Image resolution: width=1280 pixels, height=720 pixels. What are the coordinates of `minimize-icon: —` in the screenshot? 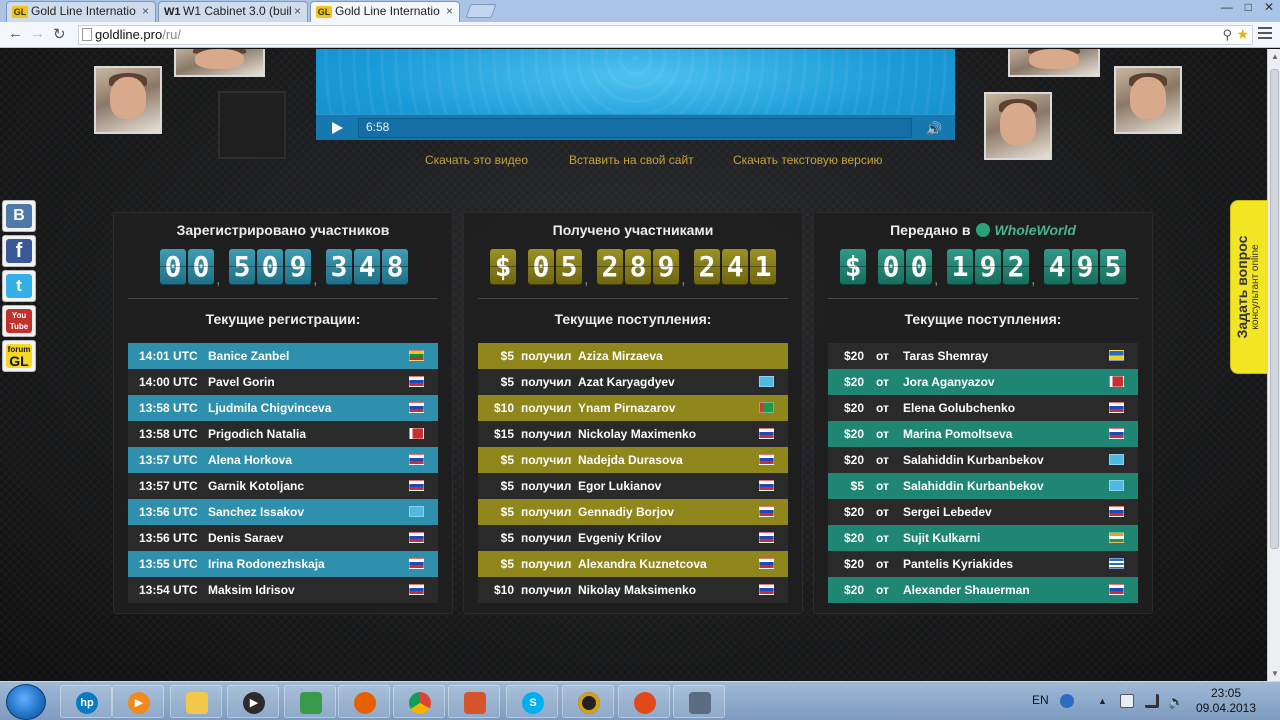 It's located at (1227, 9).